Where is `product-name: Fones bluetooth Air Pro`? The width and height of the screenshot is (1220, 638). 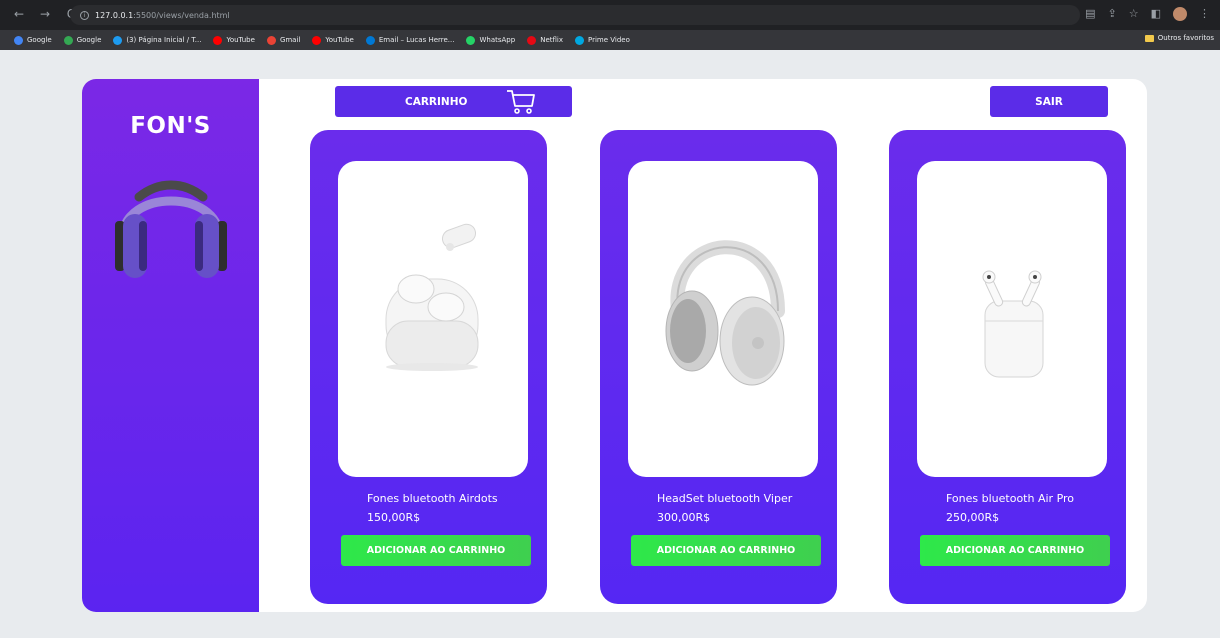 product-name: Fones bluetooth Air Pro is located at coordinates (1010, 498).